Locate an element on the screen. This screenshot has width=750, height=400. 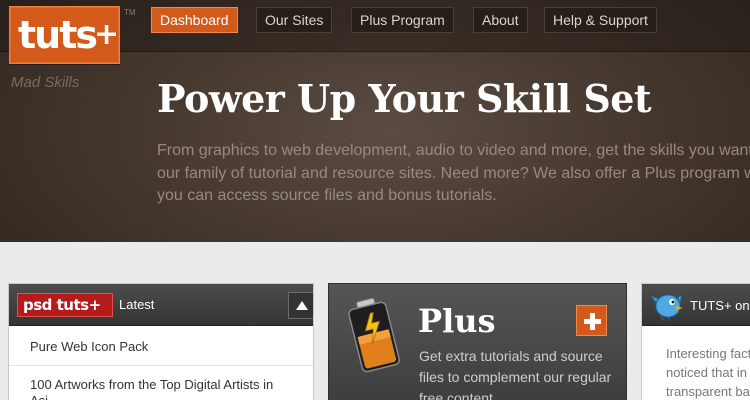
plus-title: Plus is located at coordinates (457, 321).